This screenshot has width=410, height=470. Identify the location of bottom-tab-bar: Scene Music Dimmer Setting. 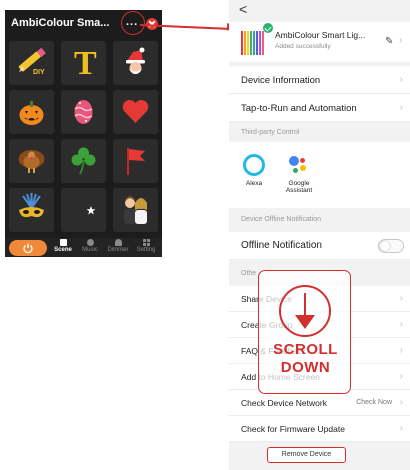
(83, 247).